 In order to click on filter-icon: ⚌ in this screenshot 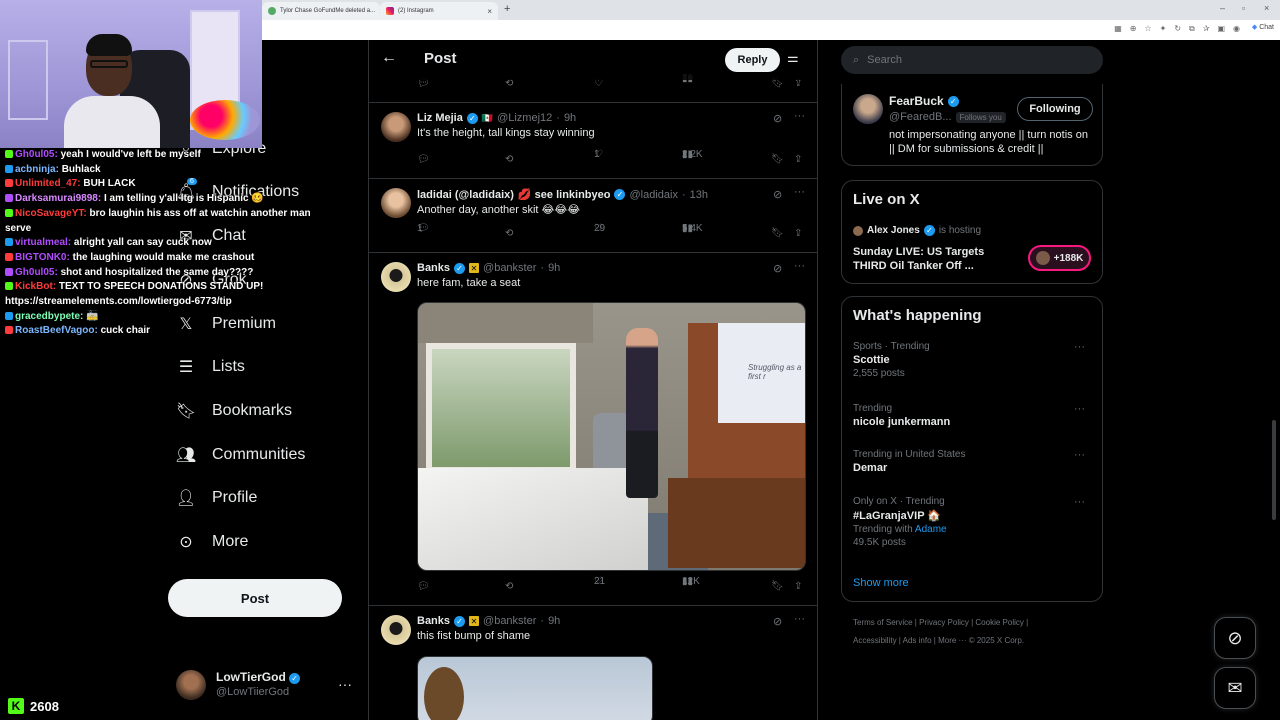, I will do `click(793, 58)`.